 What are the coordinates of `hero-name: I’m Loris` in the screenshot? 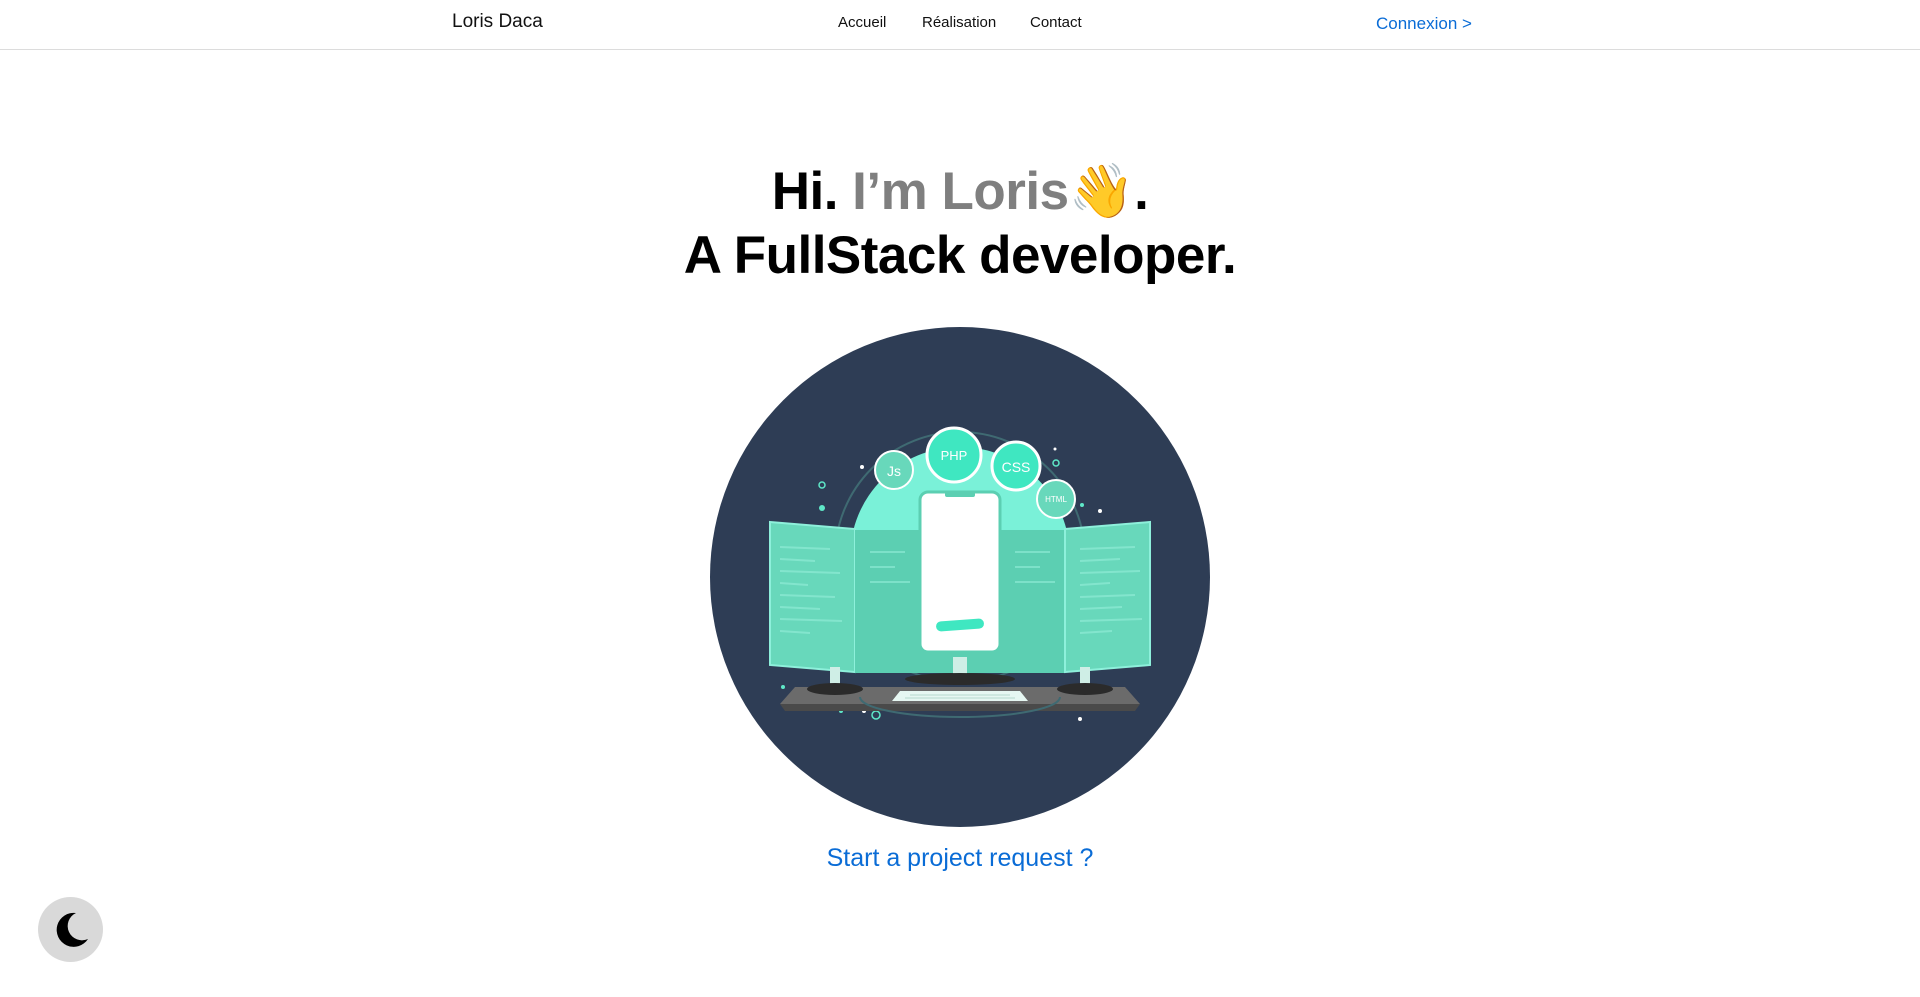 It's located at (960, 191).